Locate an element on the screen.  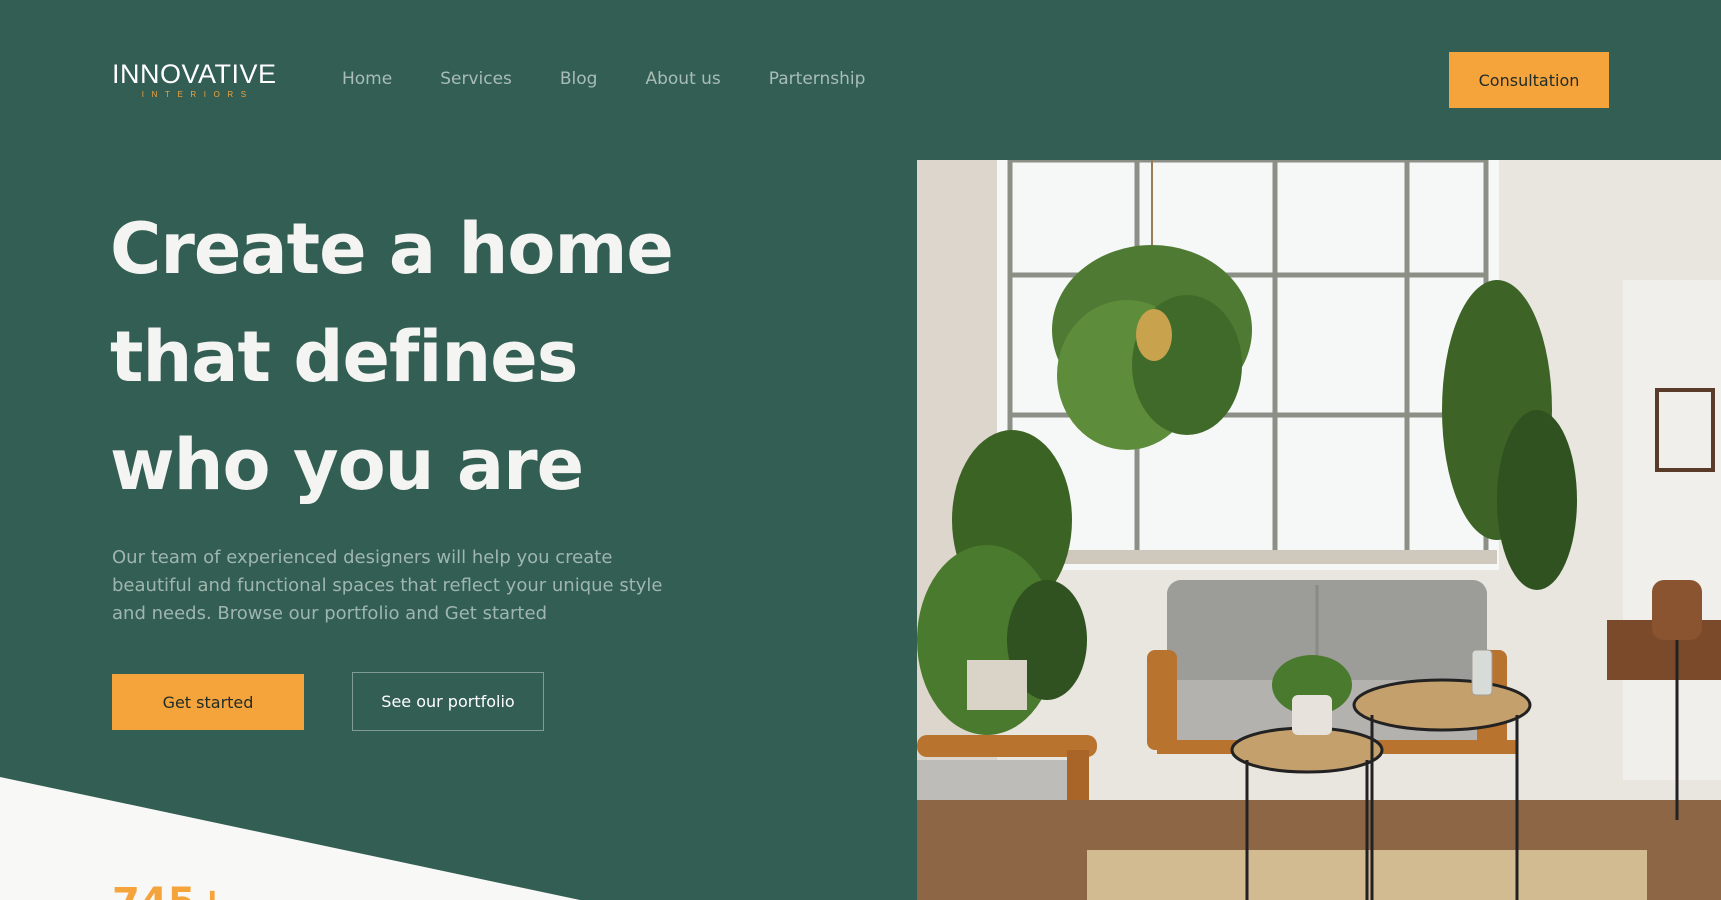
nav-item-partnership: Parternship is located at coordinates (817, 79).